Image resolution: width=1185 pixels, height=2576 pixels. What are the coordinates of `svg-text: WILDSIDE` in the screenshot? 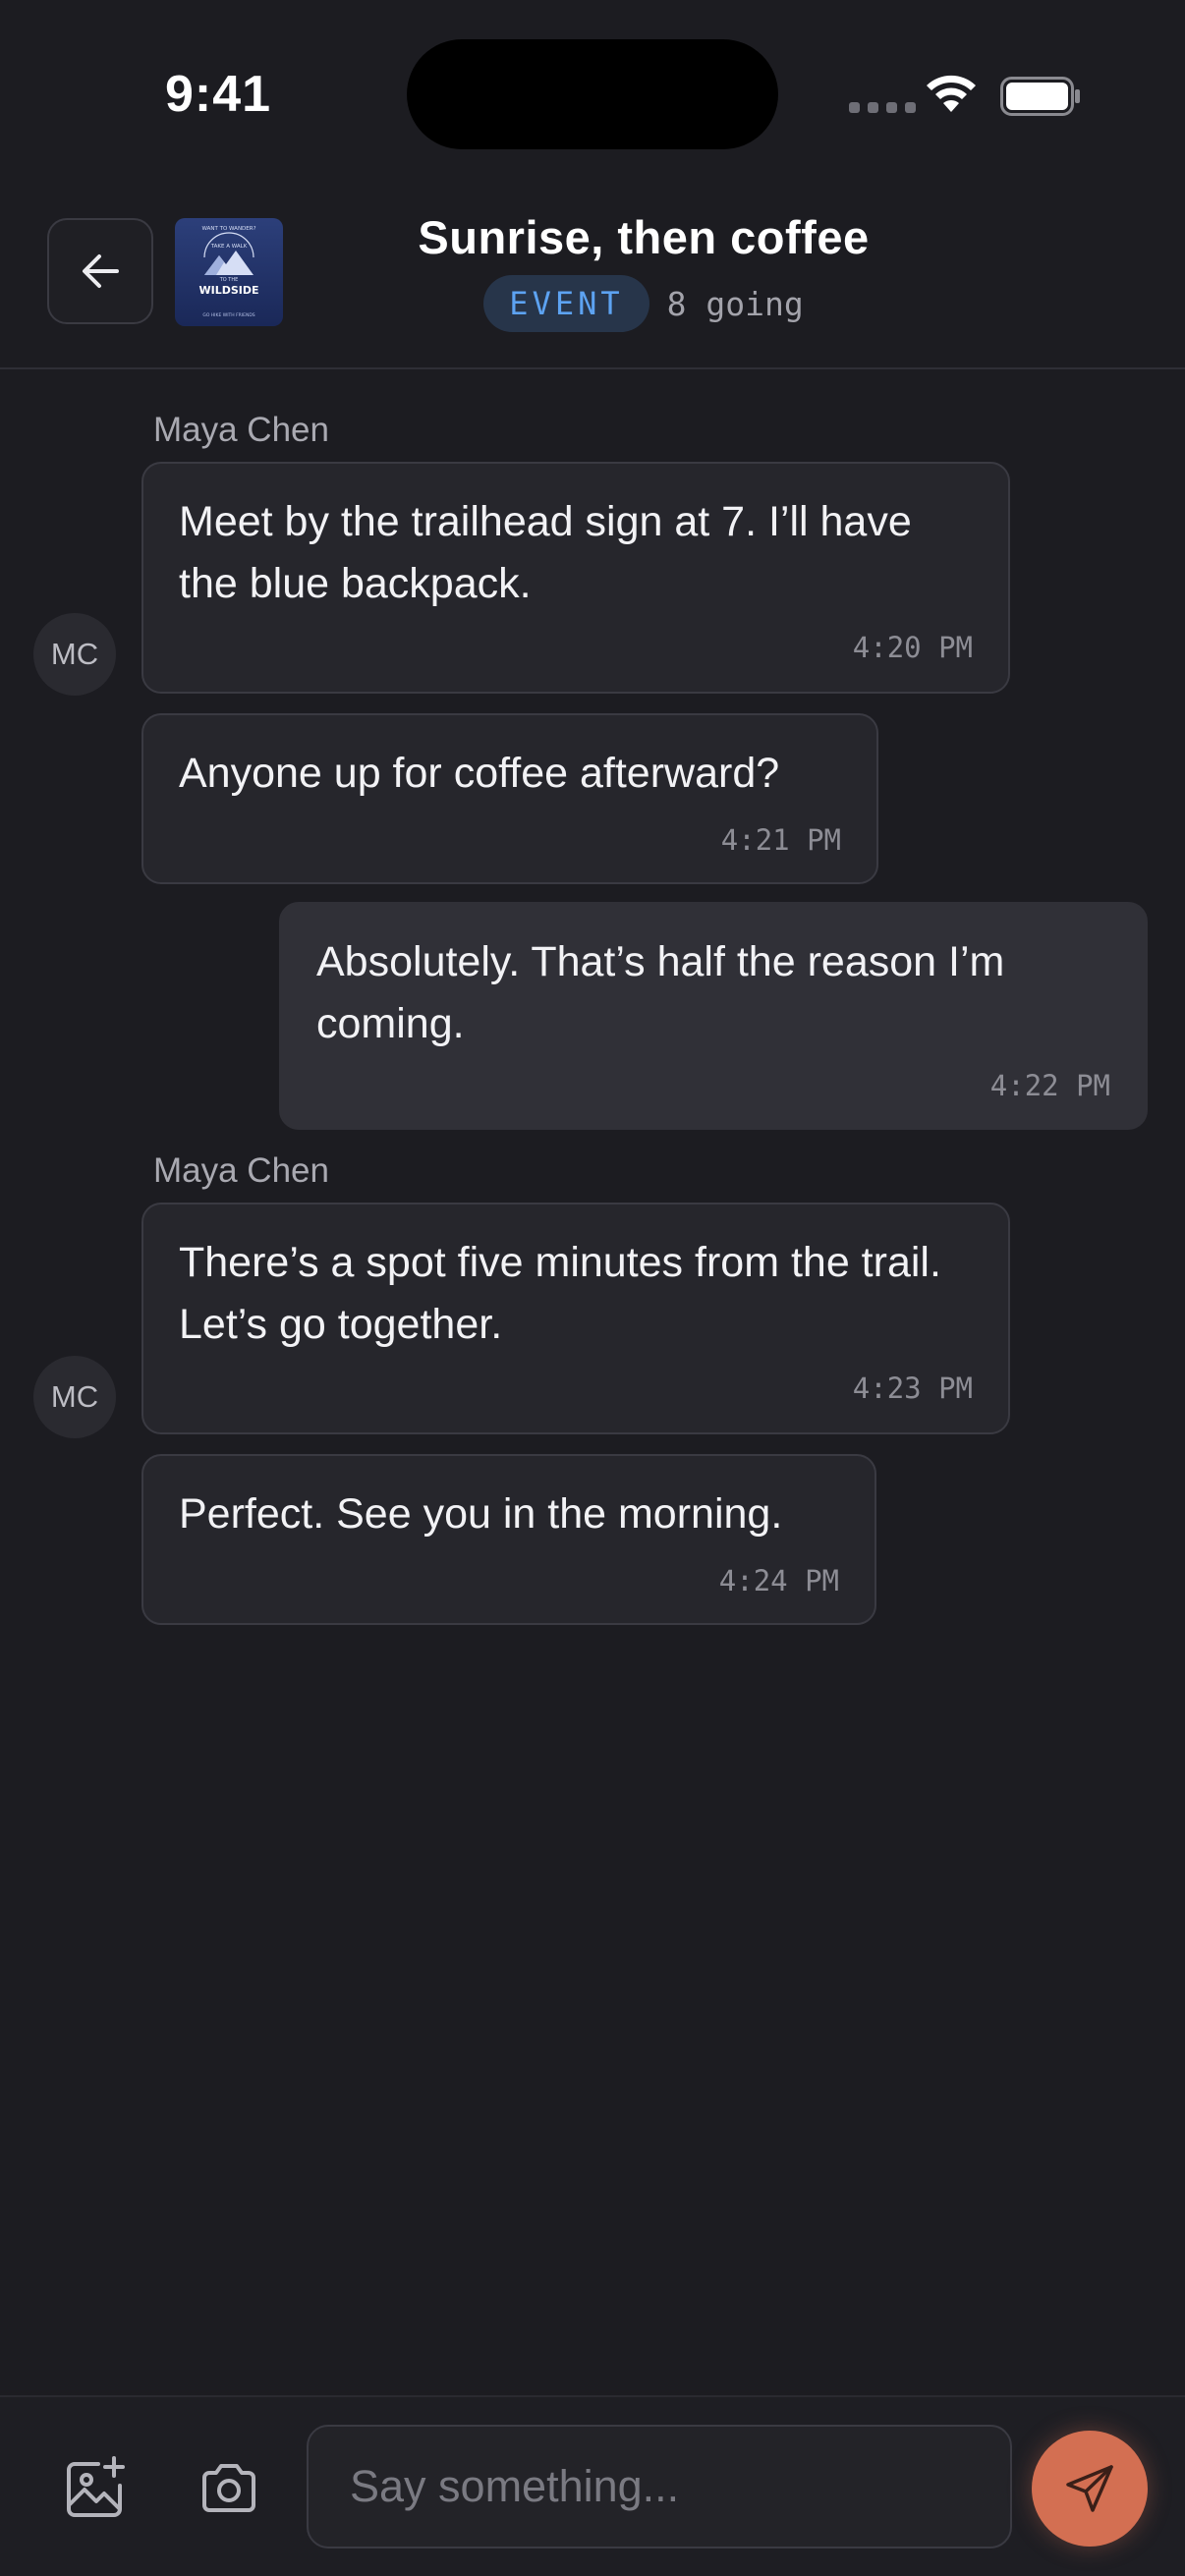 It's located at (228, 290).